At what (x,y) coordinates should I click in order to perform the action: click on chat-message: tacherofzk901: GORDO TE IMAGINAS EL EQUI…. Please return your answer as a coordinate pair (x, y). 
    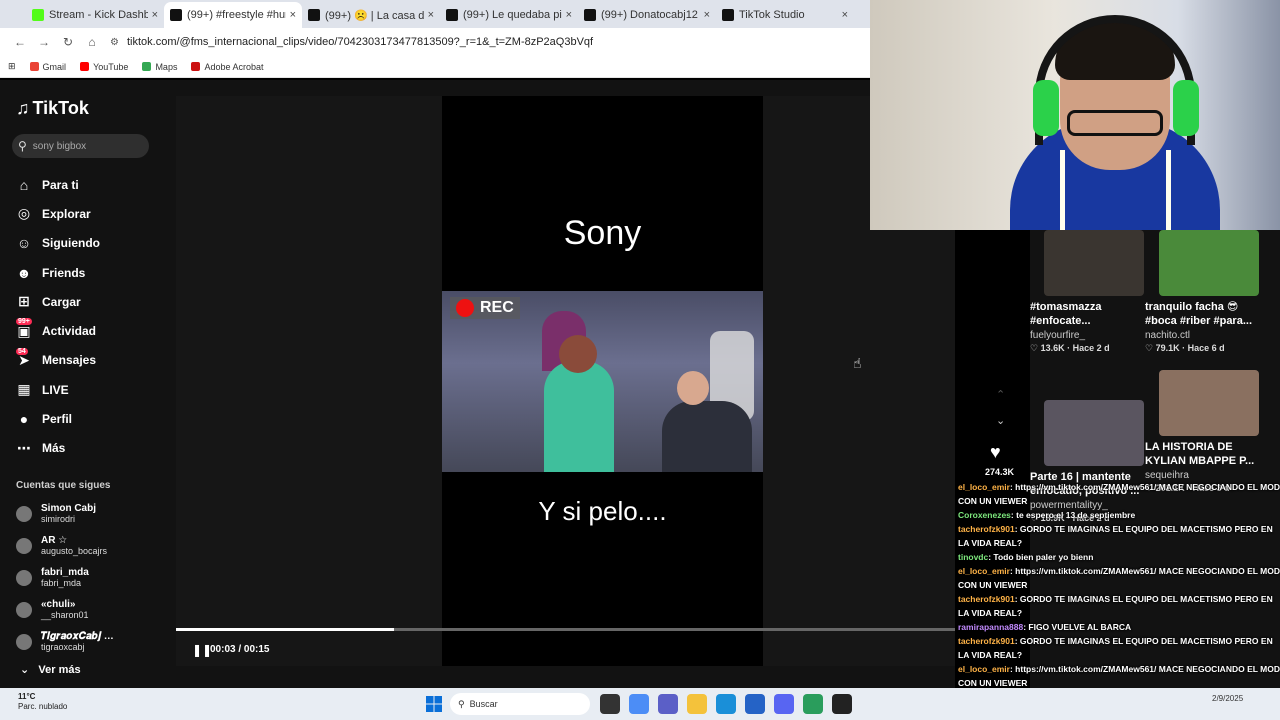
    Looking at the image, I should click on (1118, 648).